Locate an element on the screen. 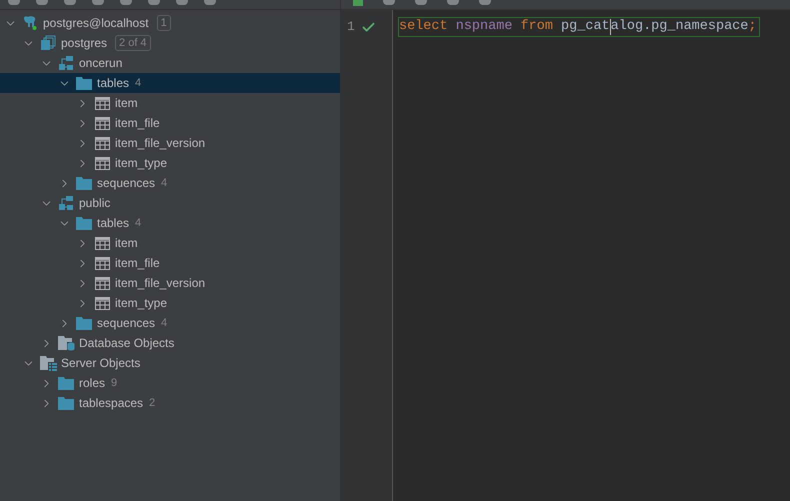 The width and height of the screenshot is (790, 501). folder-list-icon is located at coordinates (48, 363).